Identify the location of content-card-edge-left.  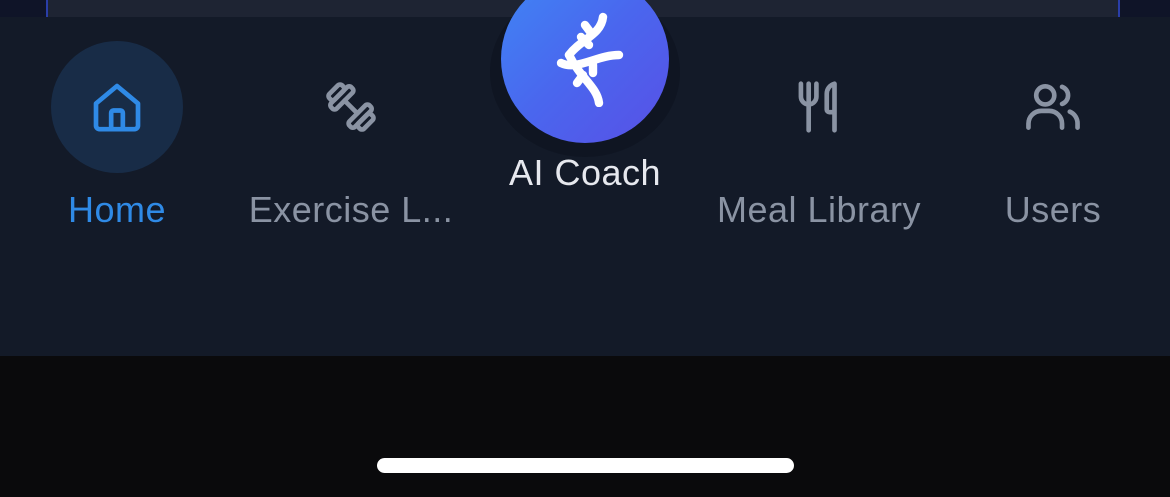
(24, 8).